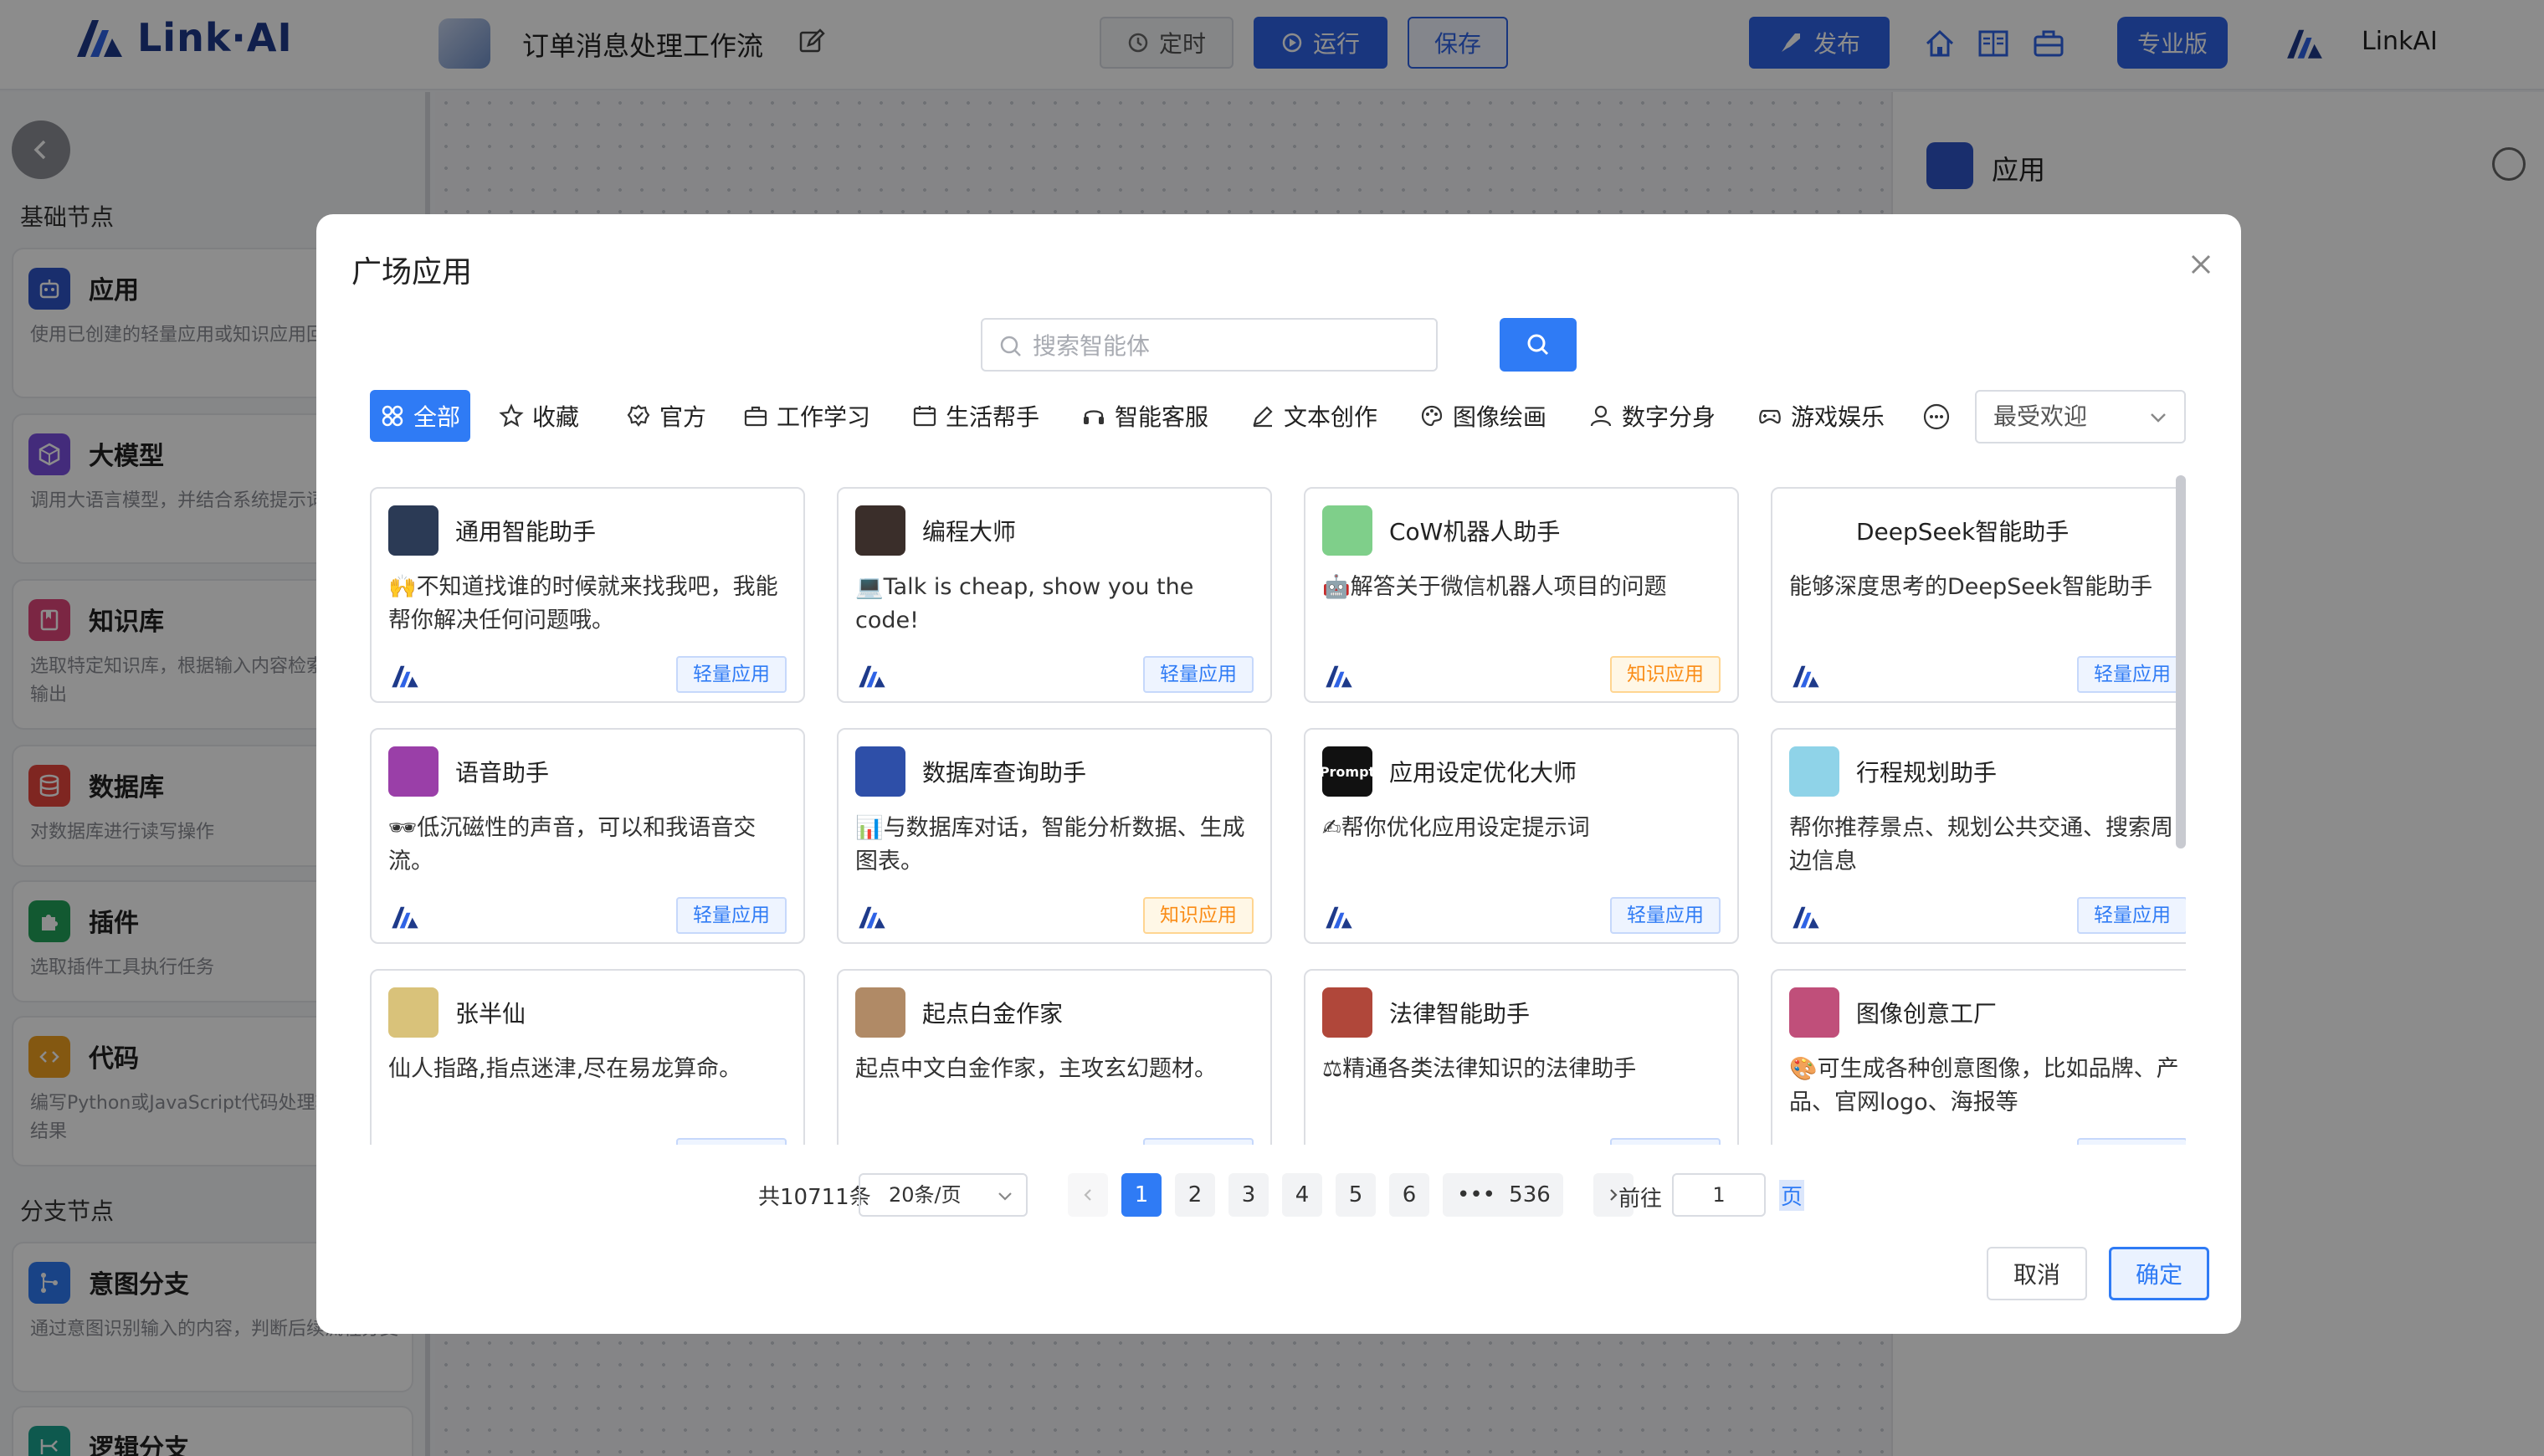 The height and width of the screenshot is (1456, 2544). I want to click on page-number-button: 2, so click(1195, 1195).